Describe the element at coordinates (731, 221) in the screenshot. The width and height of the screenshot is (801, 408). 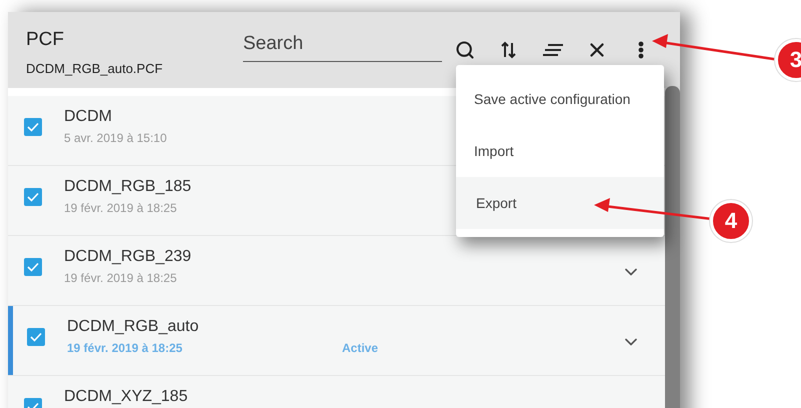
I see `callout-number: 4` at that location.